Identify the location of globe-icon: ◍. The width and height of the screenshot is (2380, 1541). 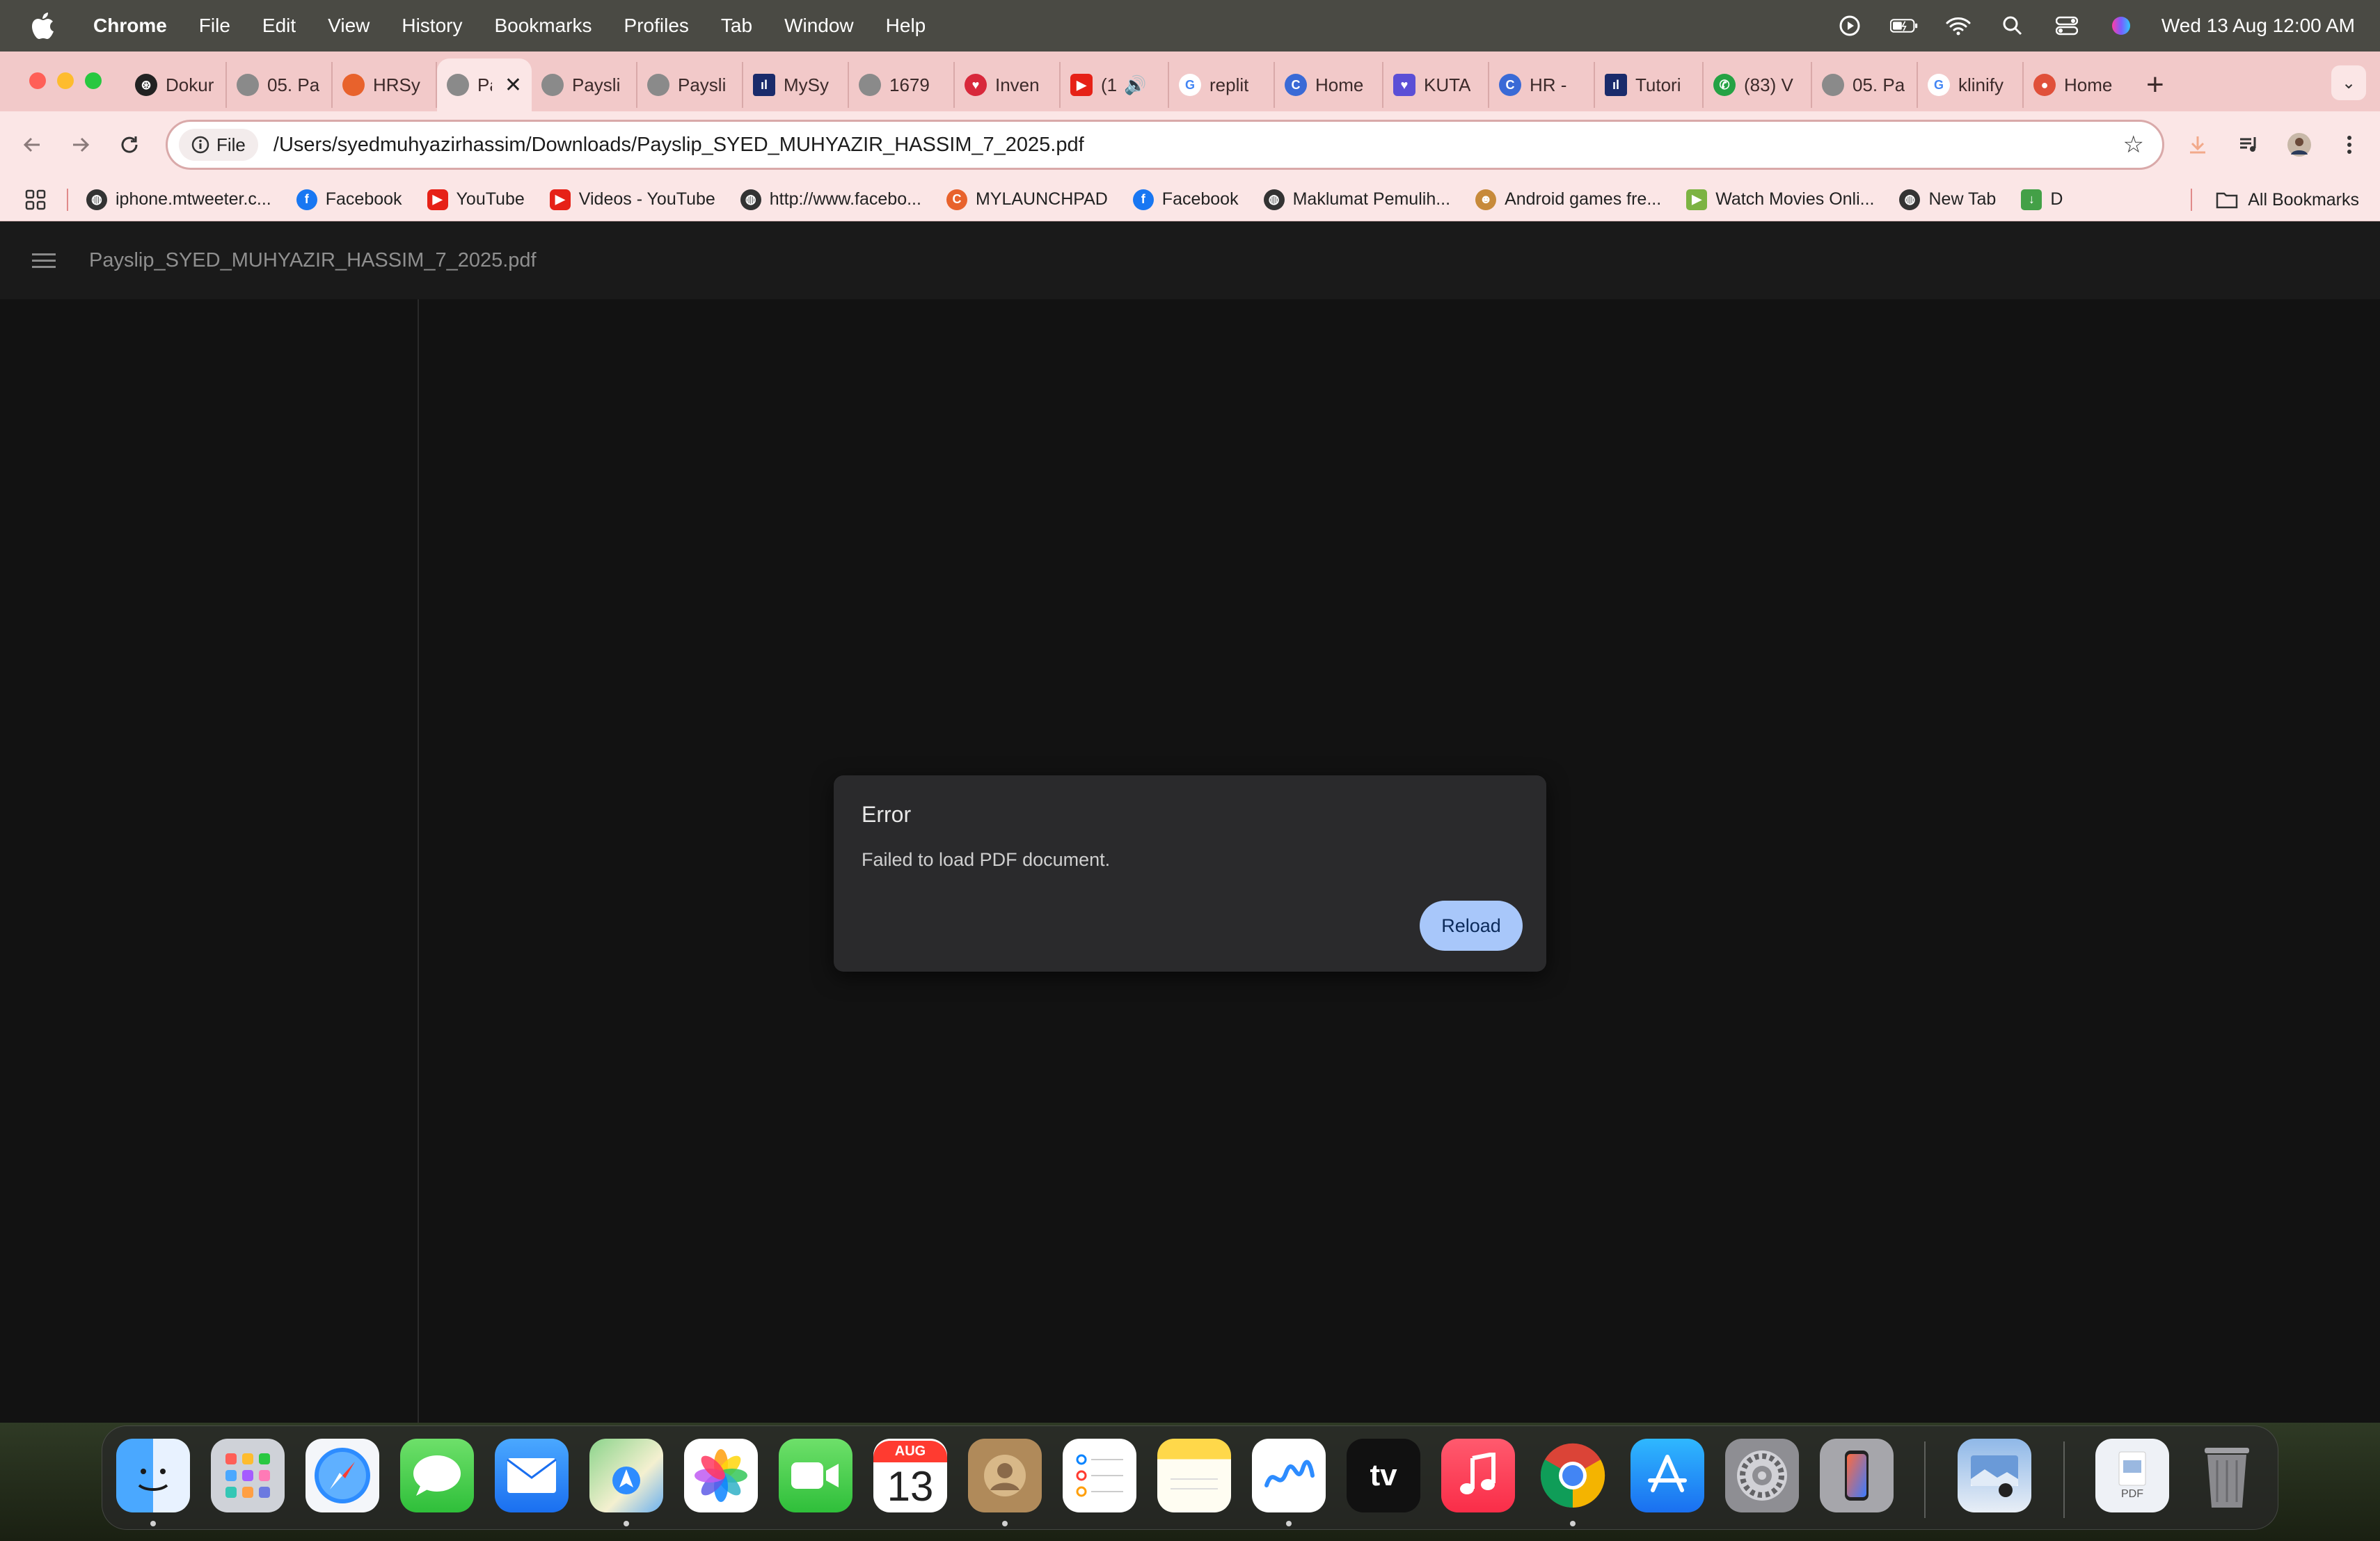
(1910, 199).